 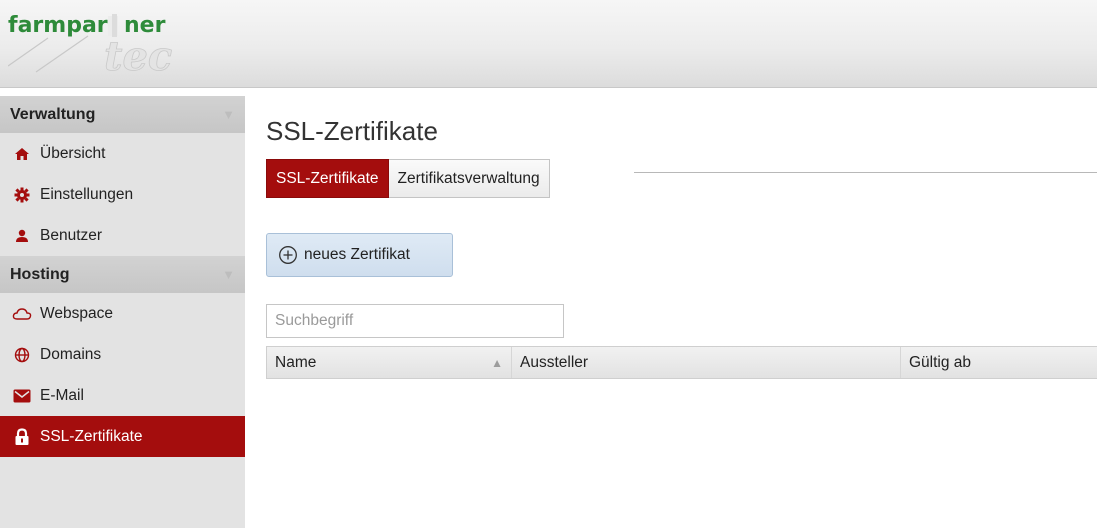 I want to click on sidebar-item-email: E-Mail, so click(x=122, y=395).